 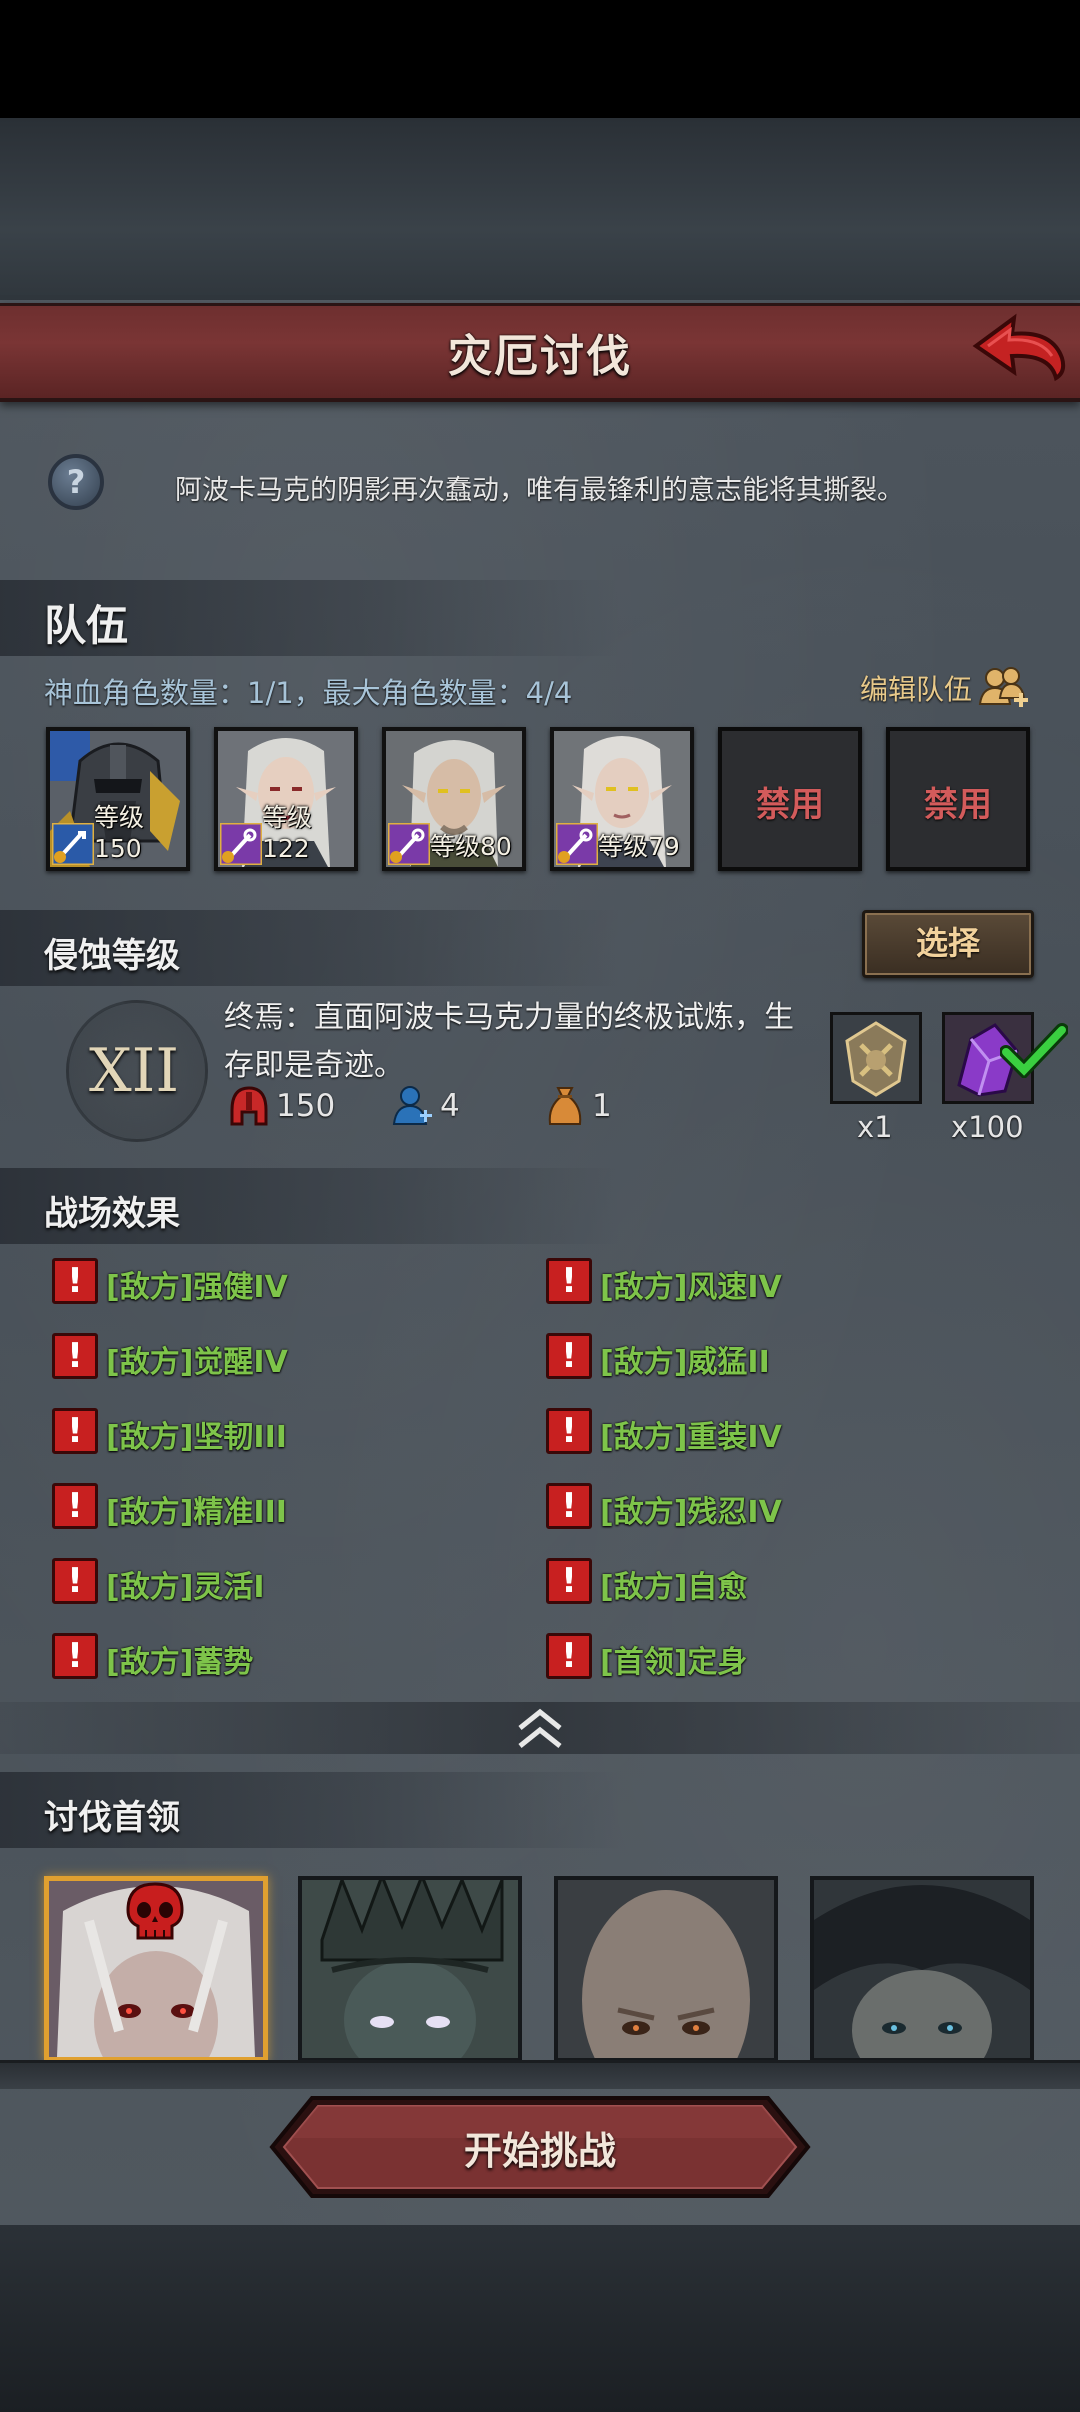 I want to click on erosion-description: 终焉：直面阿波卡马克力量的终极试炼，生存即是奇迹。, so click(x=509, y=1041).